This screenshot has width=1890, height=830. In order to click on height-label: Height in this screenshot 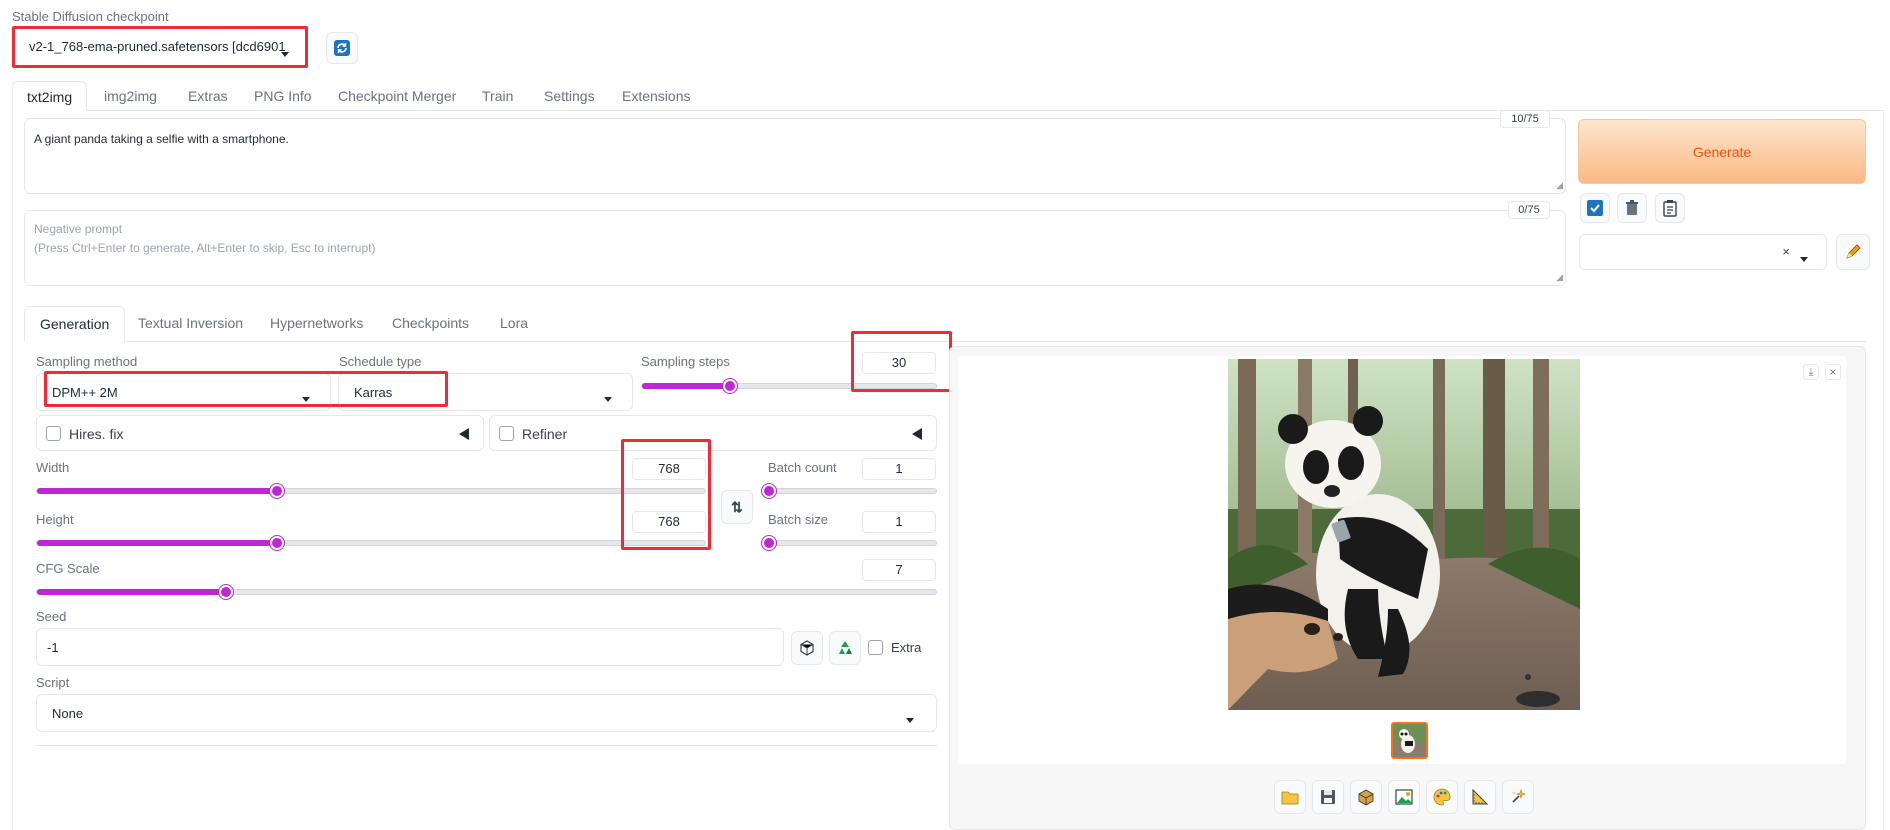, I will do `click(55, 519)`.